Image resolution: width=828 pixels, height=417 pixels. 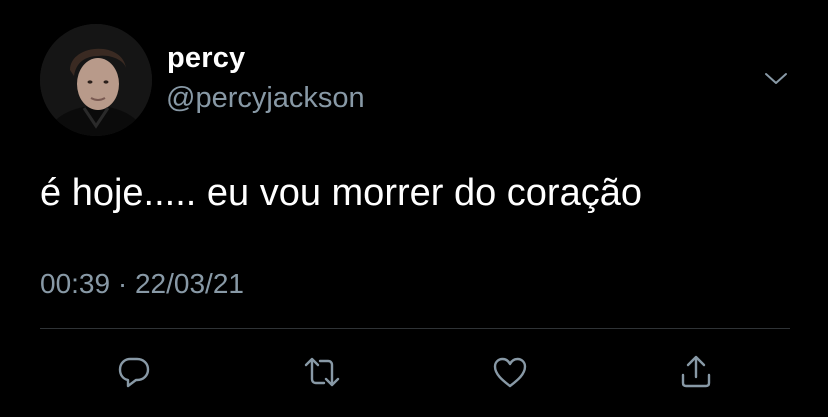 What do you see at coordinates (189, 283) in the screenshot?
I see `tweet-date: 22/03/21` at bounding box center [189, 283].